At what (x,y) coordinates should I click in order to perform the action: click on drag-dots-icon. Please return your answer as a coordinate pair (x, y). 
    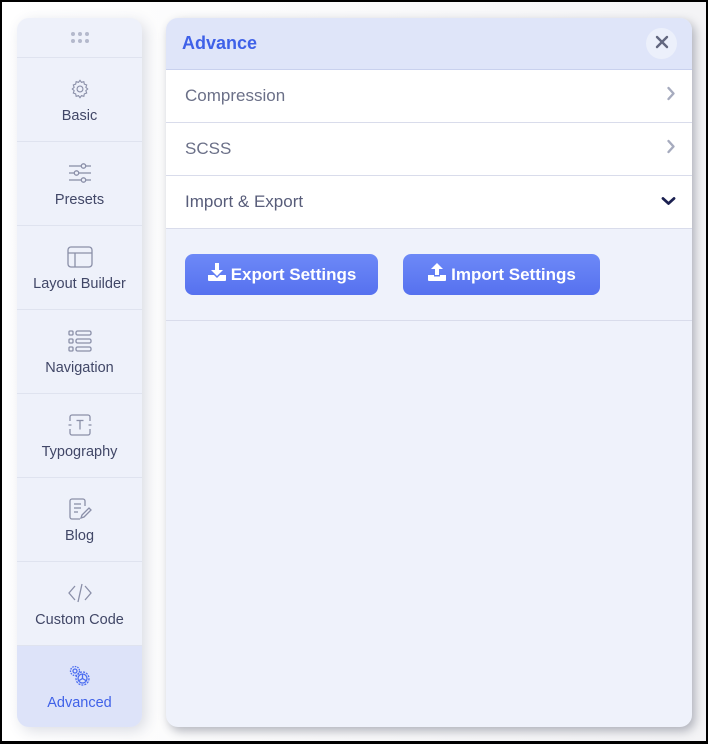
    Looking at the image, I should click on (79, 37).